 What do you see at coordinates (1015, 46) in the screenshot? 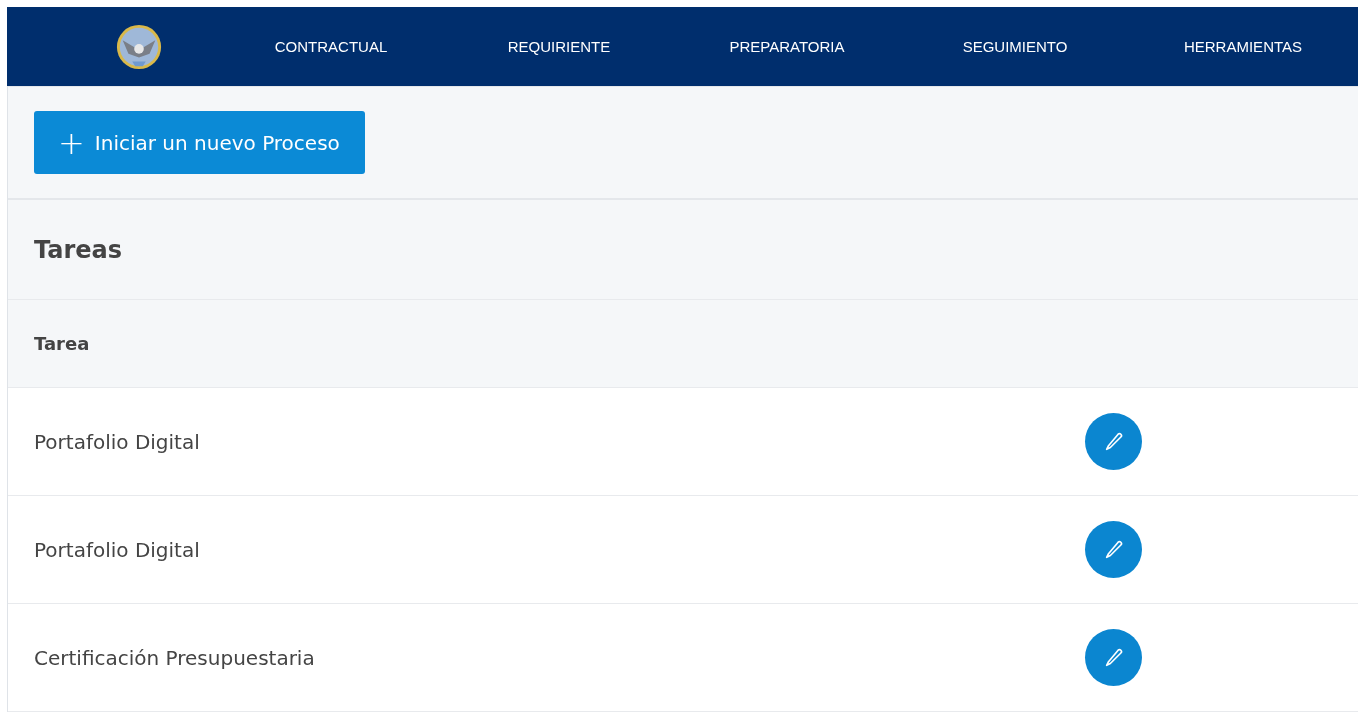
I see `nav-link: SEGUIMIENTO` at bounding box center [1015, 46].